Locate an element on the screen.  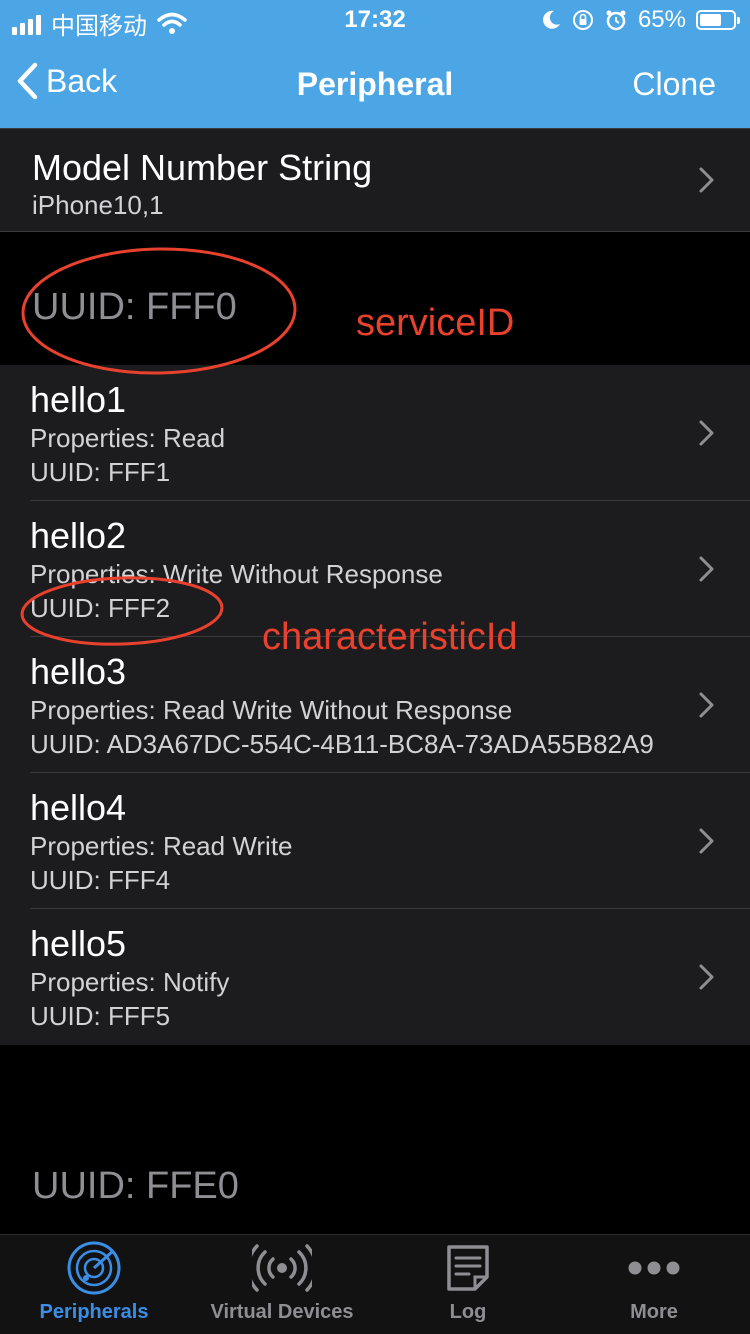
characteristic-row: hello5 Properties: Notify UUID: FFF5 is located at coordinates (375, 977).